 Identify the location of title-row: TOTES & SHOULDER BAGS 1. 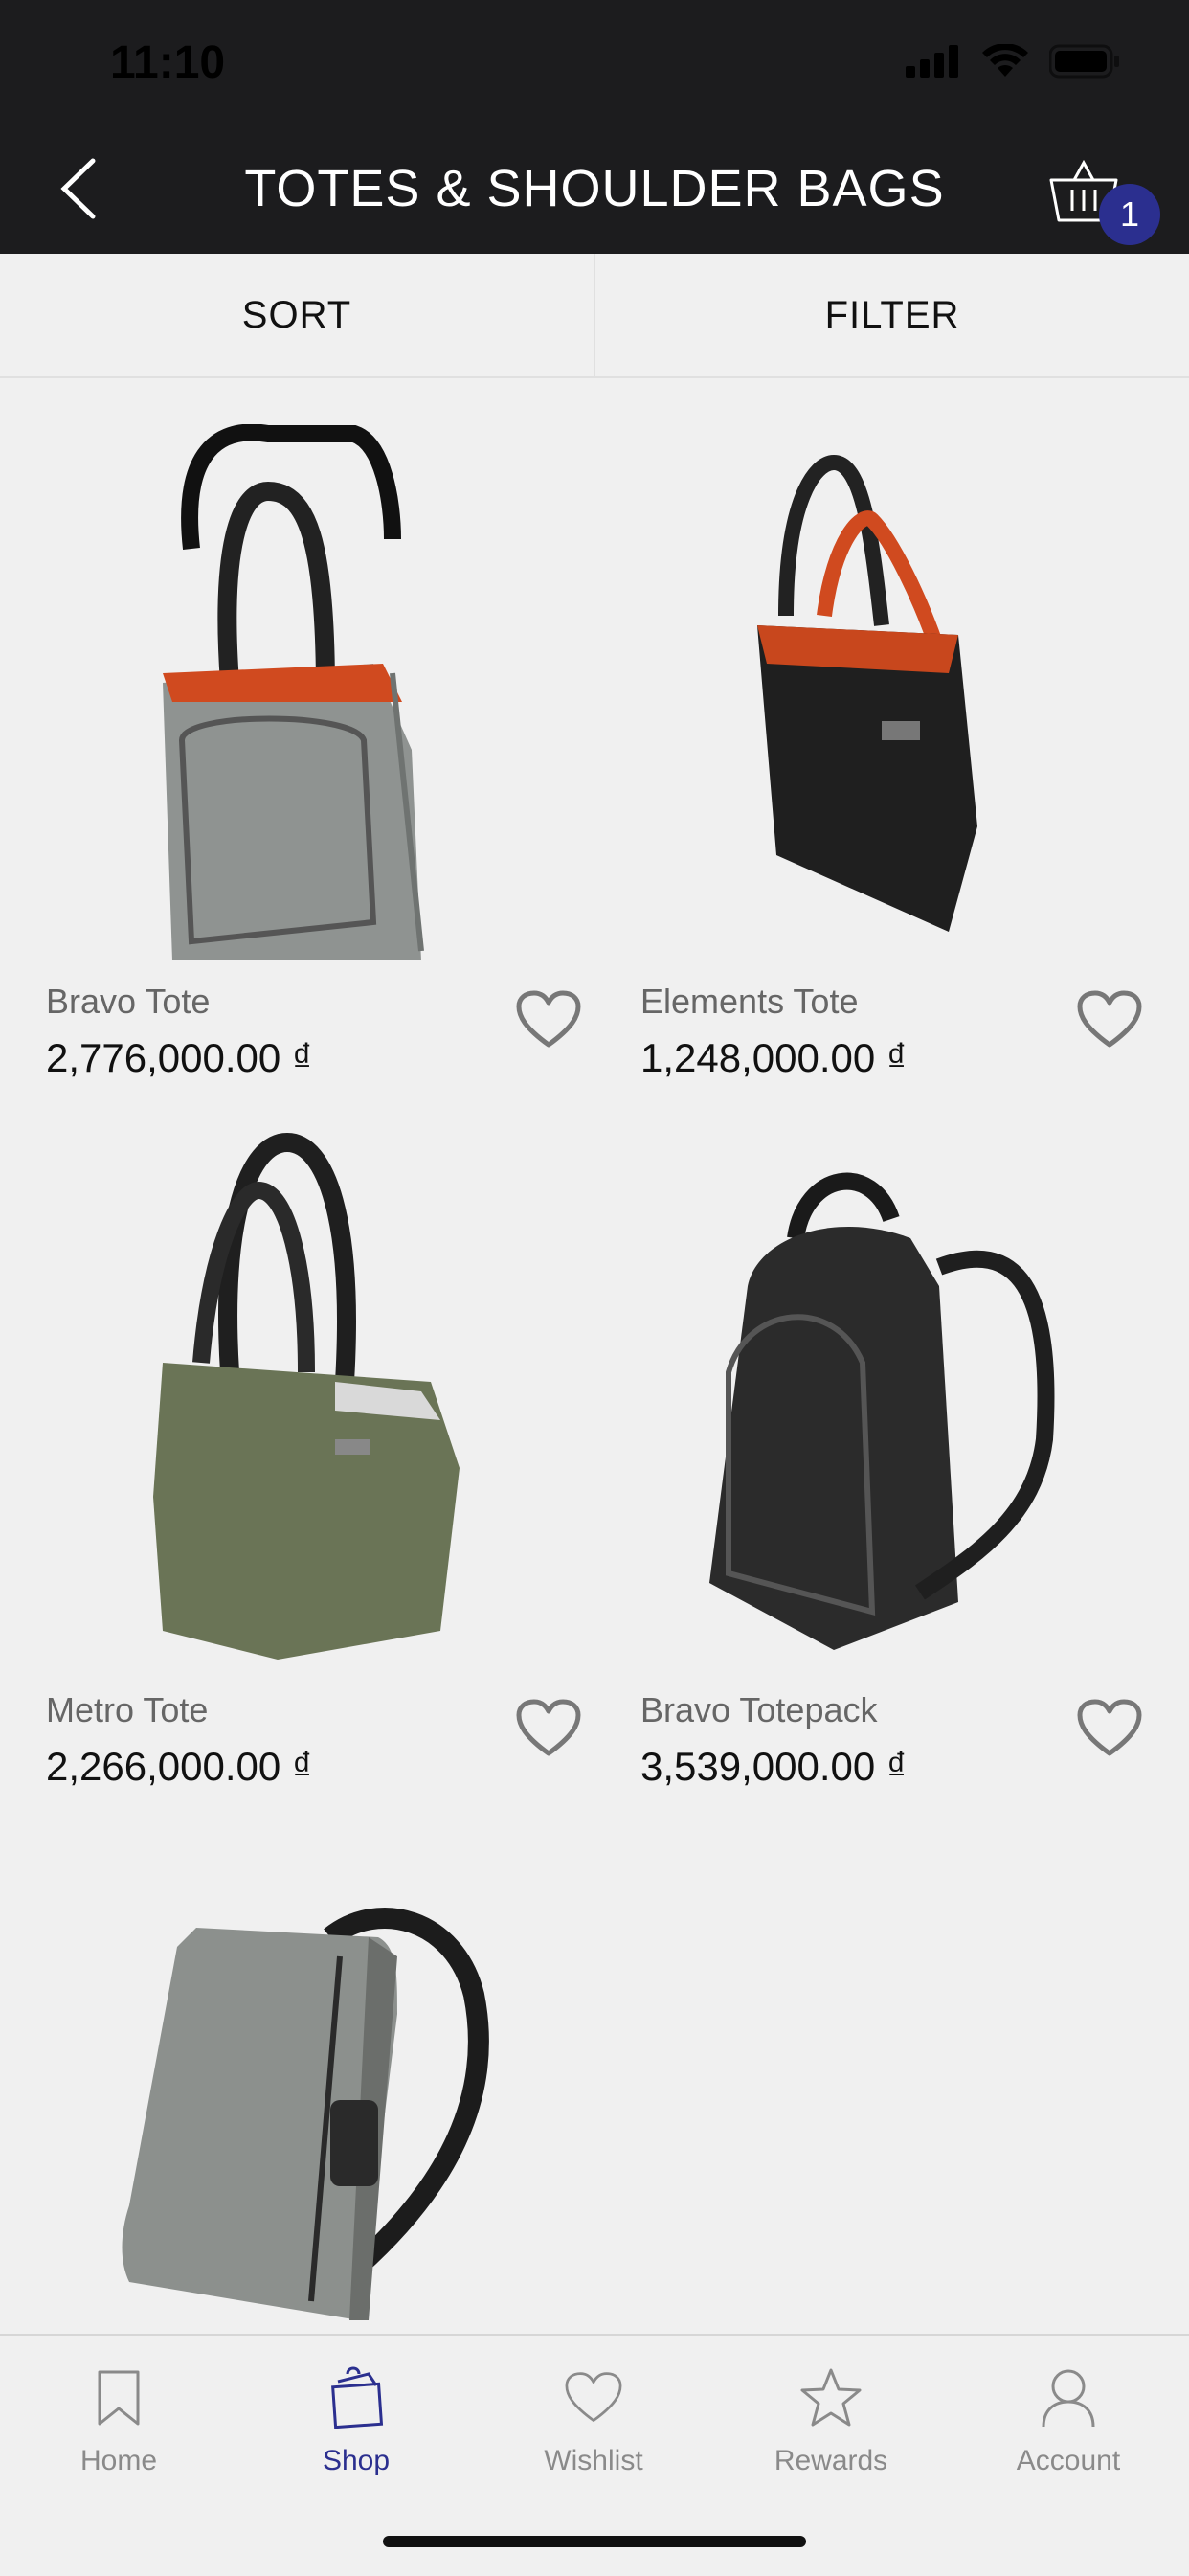
(594, 194).